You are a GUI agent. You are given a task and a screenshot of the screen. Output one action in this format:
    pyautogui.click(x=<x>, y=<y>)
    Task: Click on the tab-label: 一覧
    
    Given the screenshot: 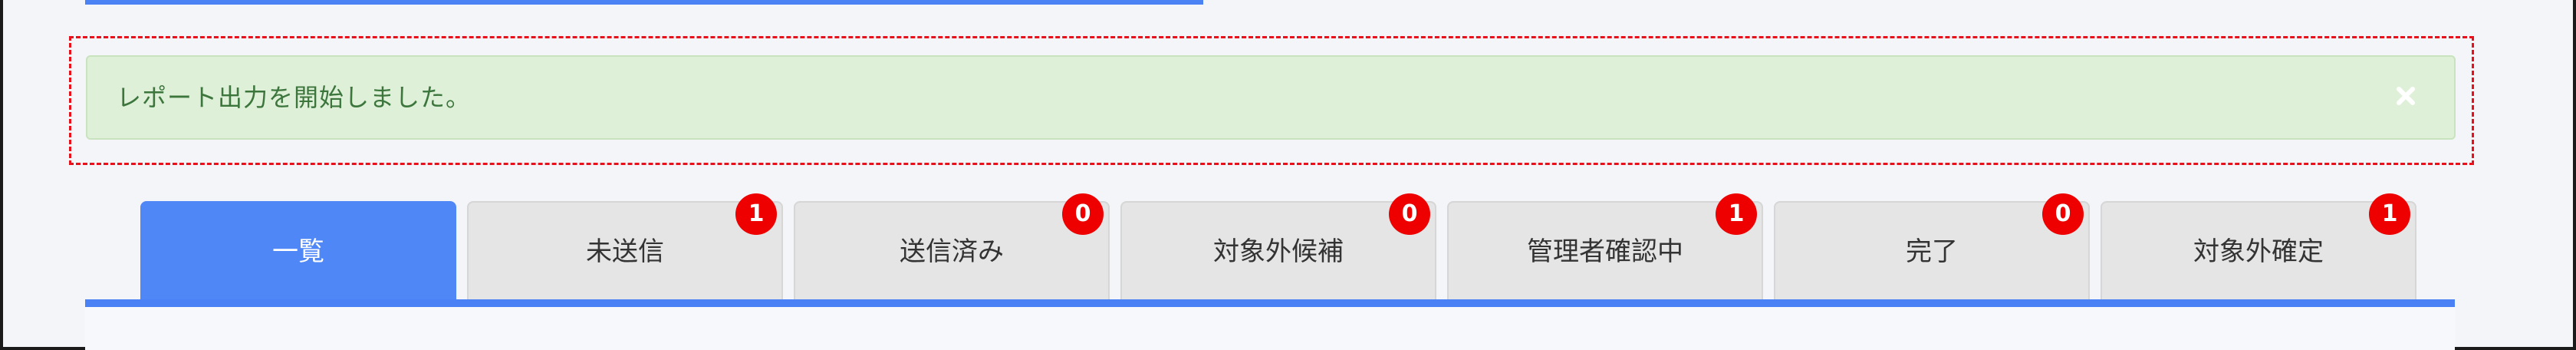 What is the action you would take?
    pyautogui.click(x=298, y=252)
    